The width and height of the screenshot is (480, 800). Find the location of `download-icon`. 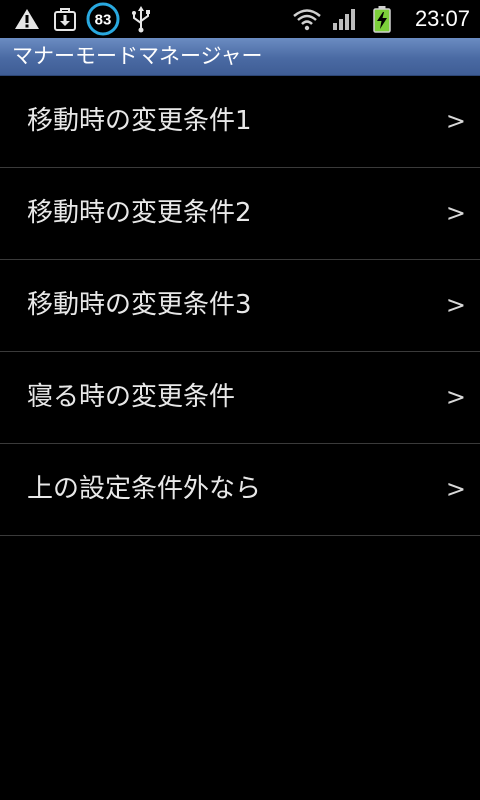

download-icon is located at coordinates (65, 19).